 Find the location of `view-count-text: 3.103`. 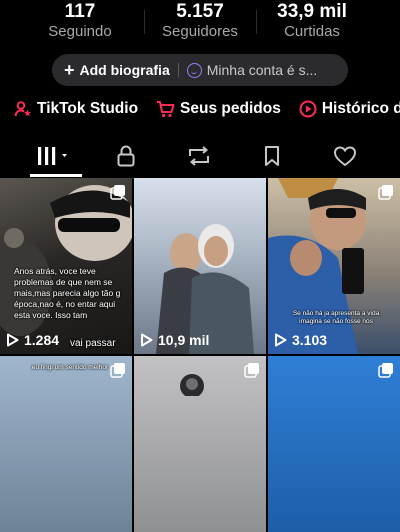

view-count-text: 3.103 is located at coordinates (310, 340).